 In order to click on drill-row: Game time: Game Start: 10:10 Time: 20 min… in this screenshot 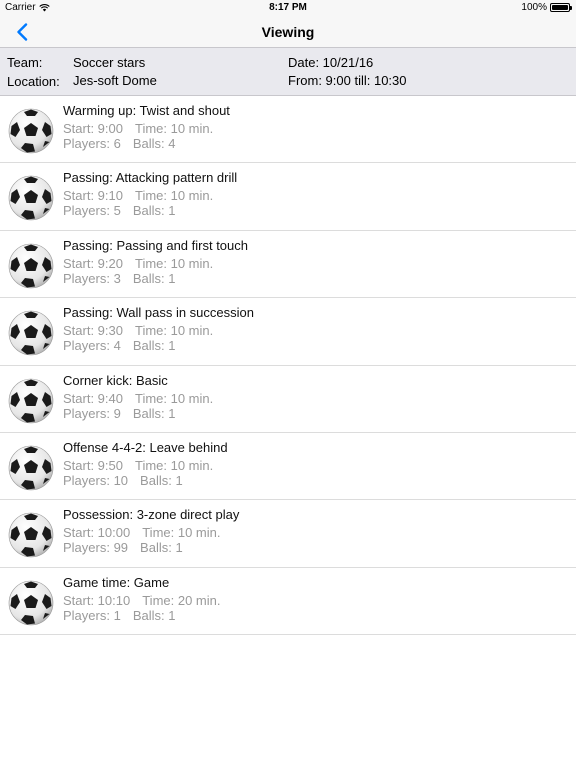, I will do `click(288, 602)`.